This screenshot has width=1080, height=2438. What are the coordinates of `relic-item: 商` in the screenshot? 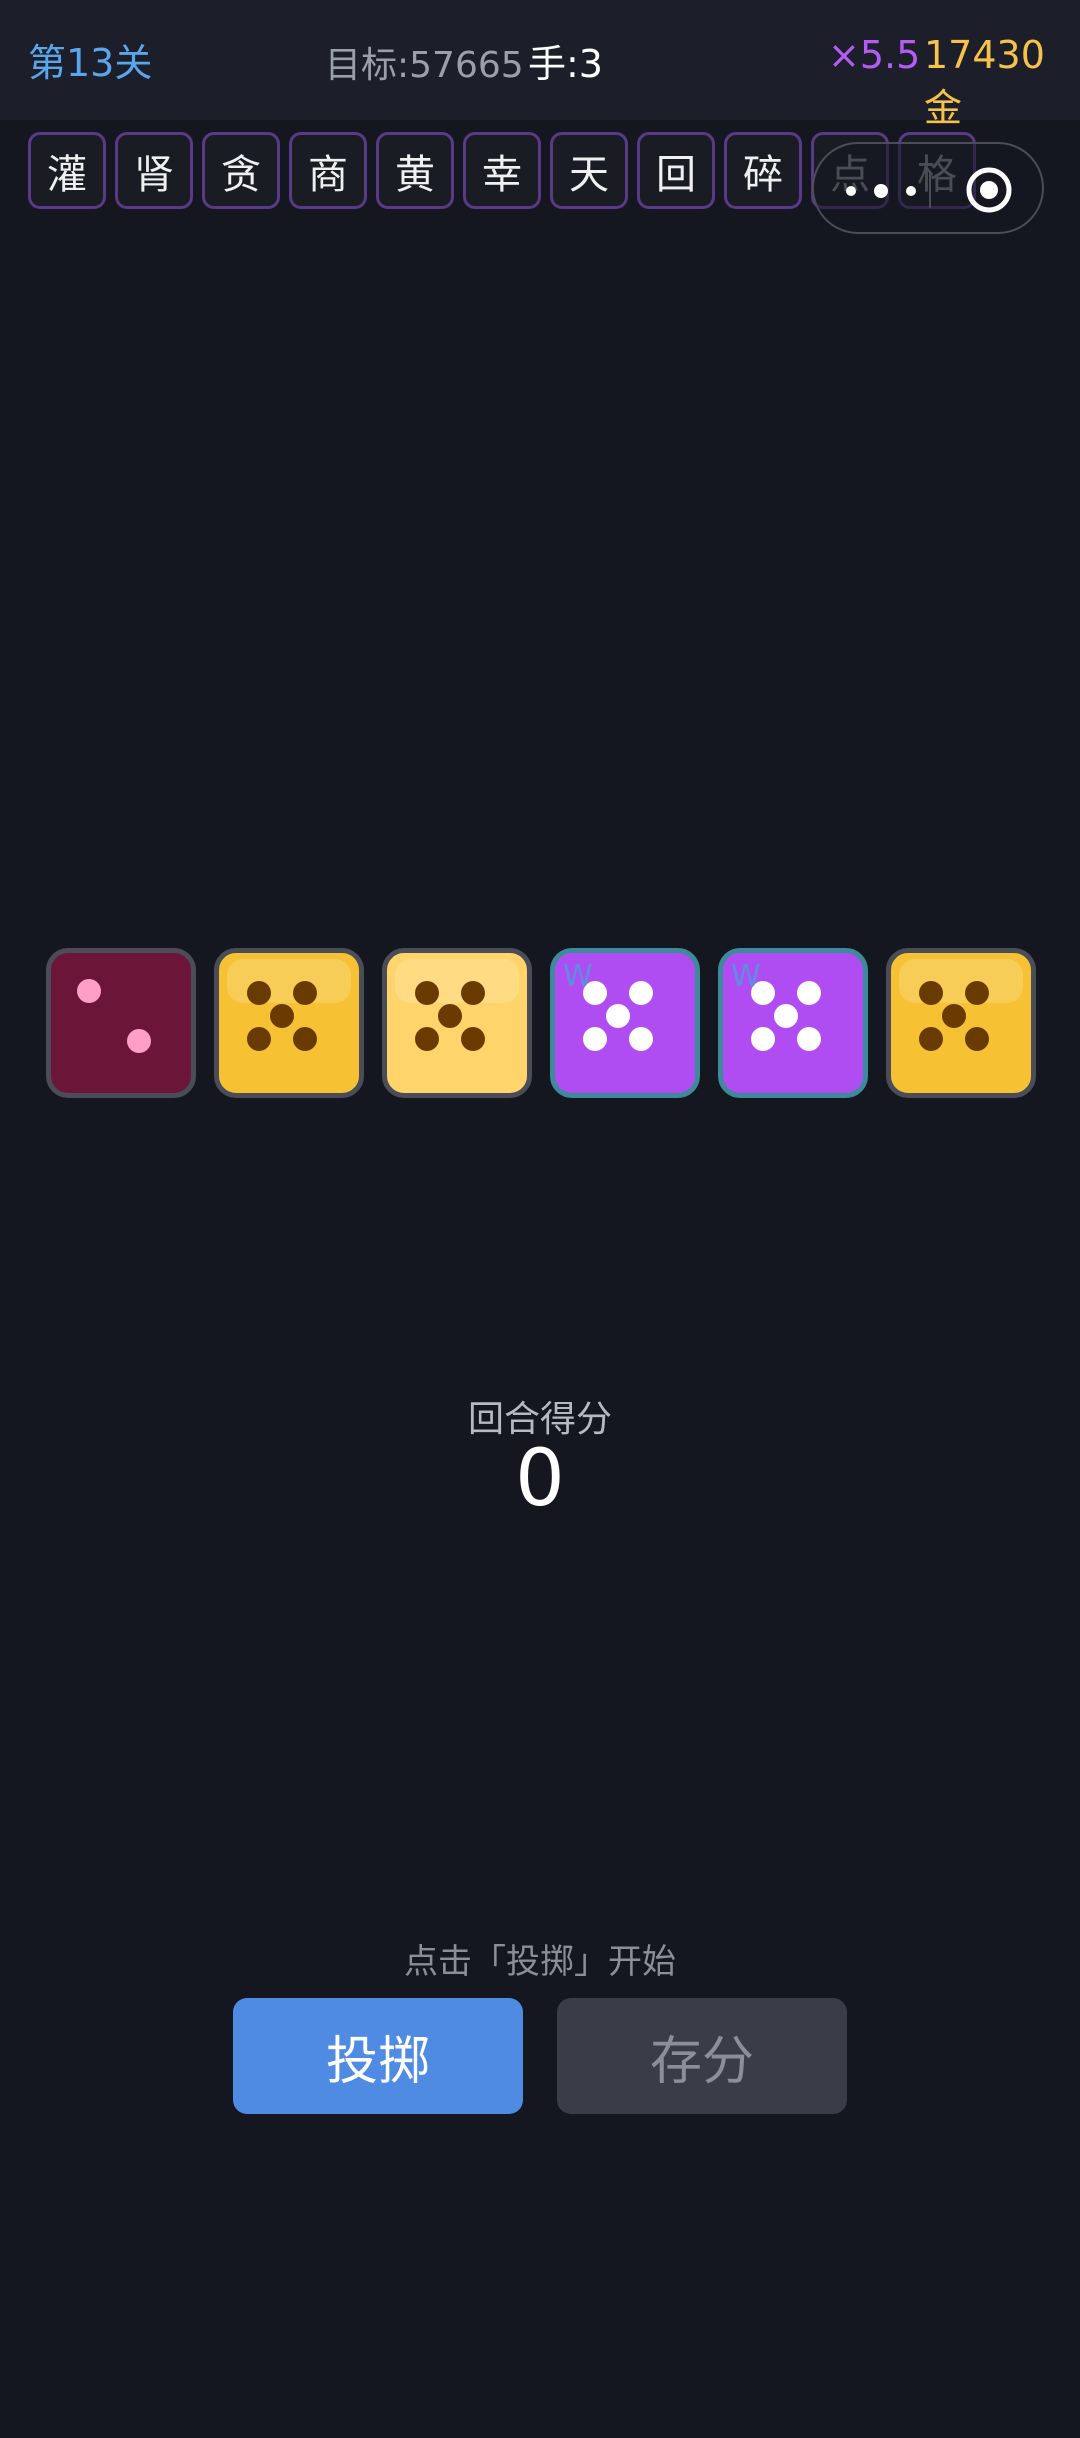 It's located at (328, 170).